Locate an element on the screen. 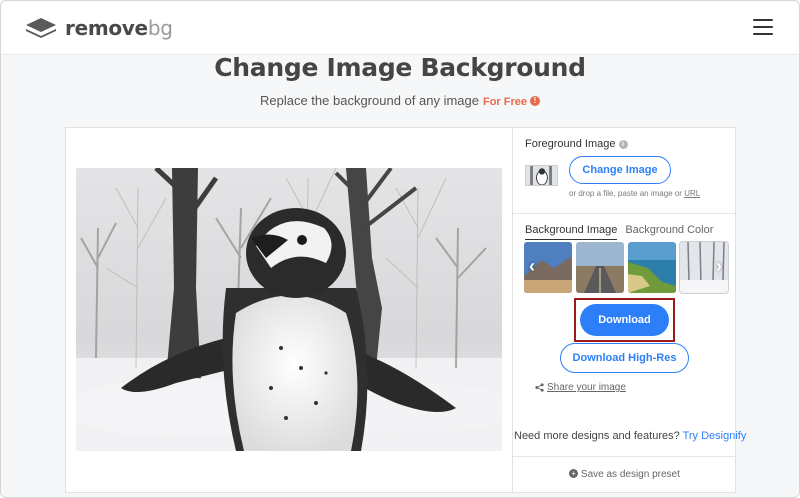  carousel-next-icon: › is located at coordinates (719, 266).